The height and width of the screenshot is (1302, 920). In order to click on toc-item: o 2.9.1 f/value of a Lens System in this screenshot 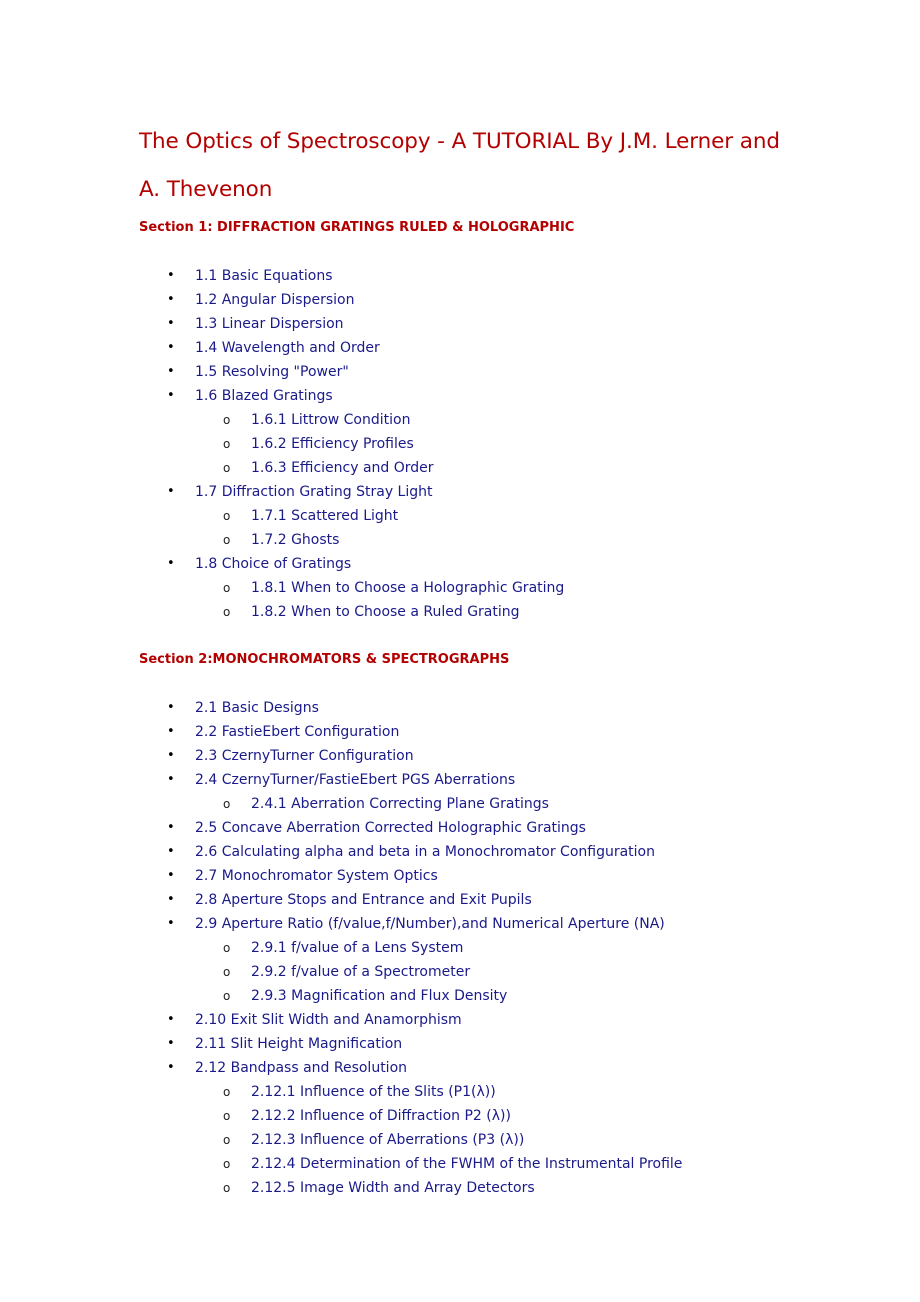, I will do `click(489, 948)`.